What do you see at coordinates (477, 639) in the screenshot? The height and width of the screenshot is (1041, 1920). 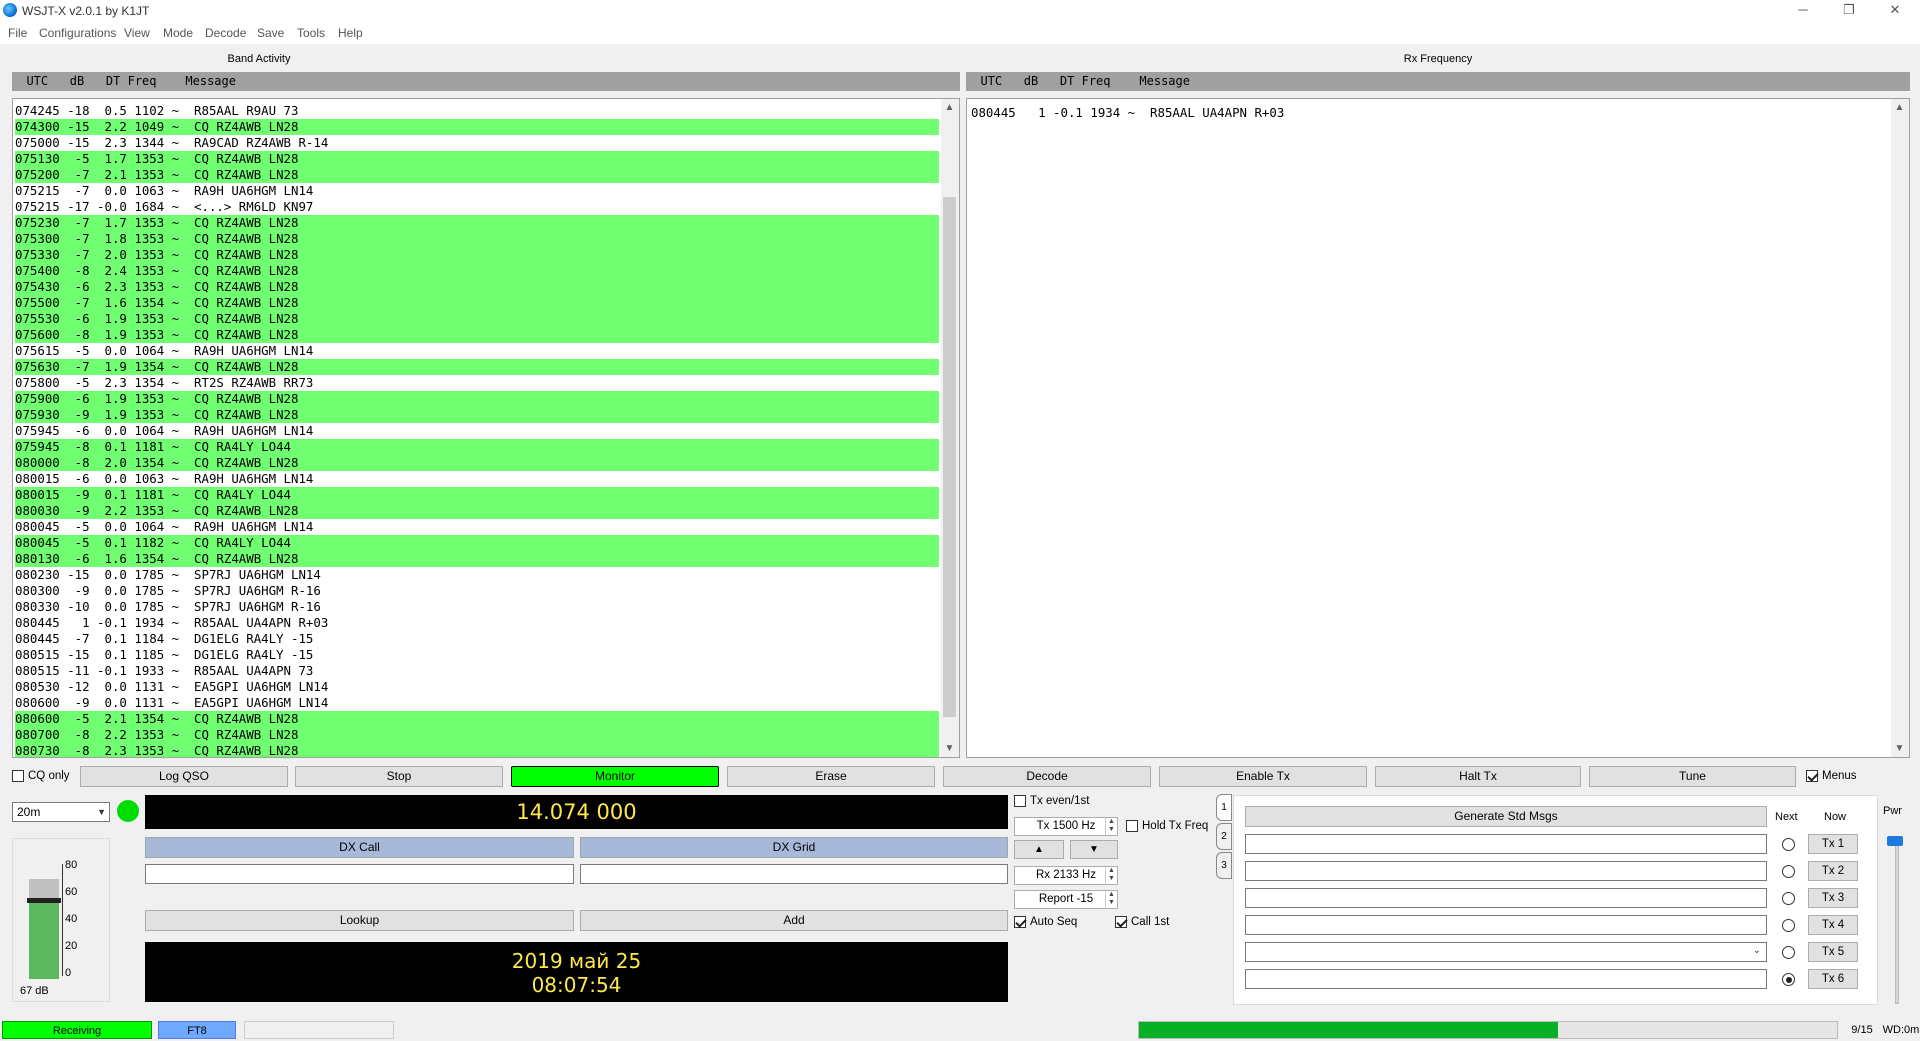 I see `decode-line: 080445 -7 0.1 1184 ~ DG1ELG RA4LY -15` at bounding box center [477, 639].